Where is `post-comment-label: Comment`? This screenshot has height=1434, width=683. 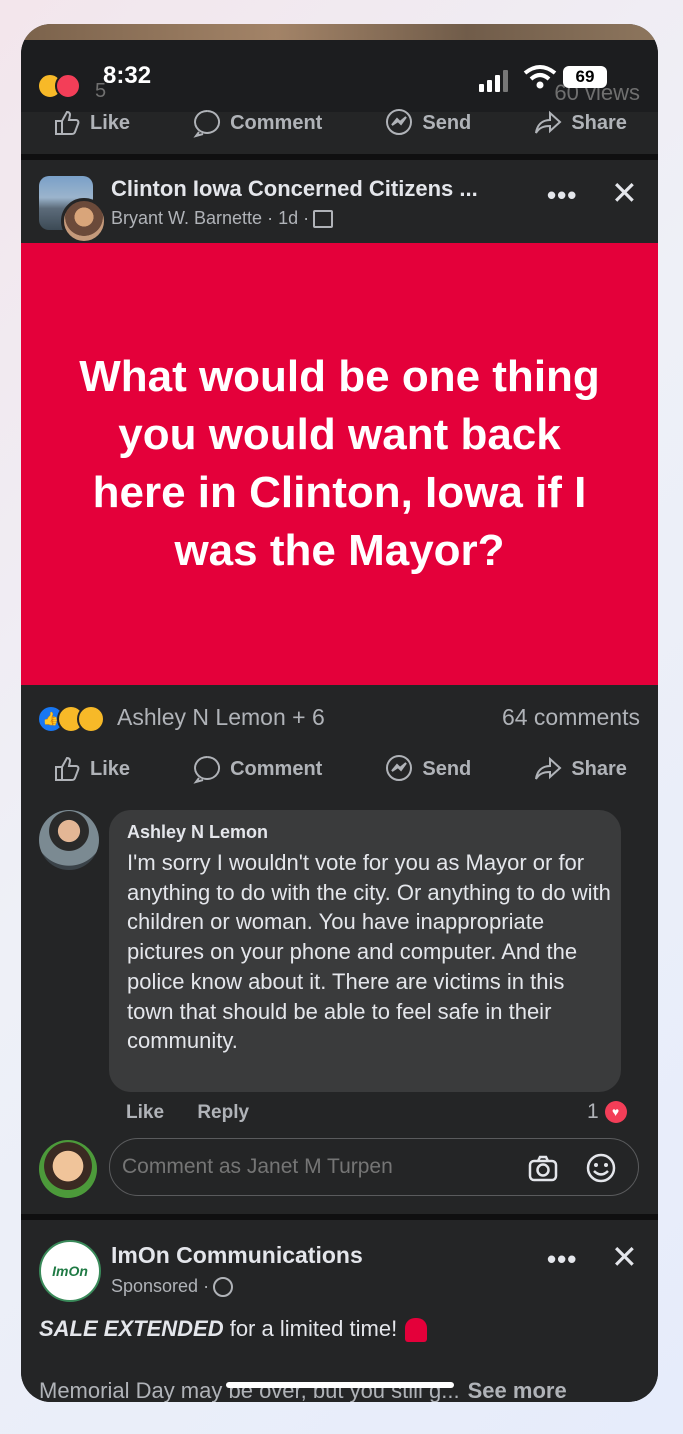
post-comment-label: Comment is located at coordinates (276, 768).